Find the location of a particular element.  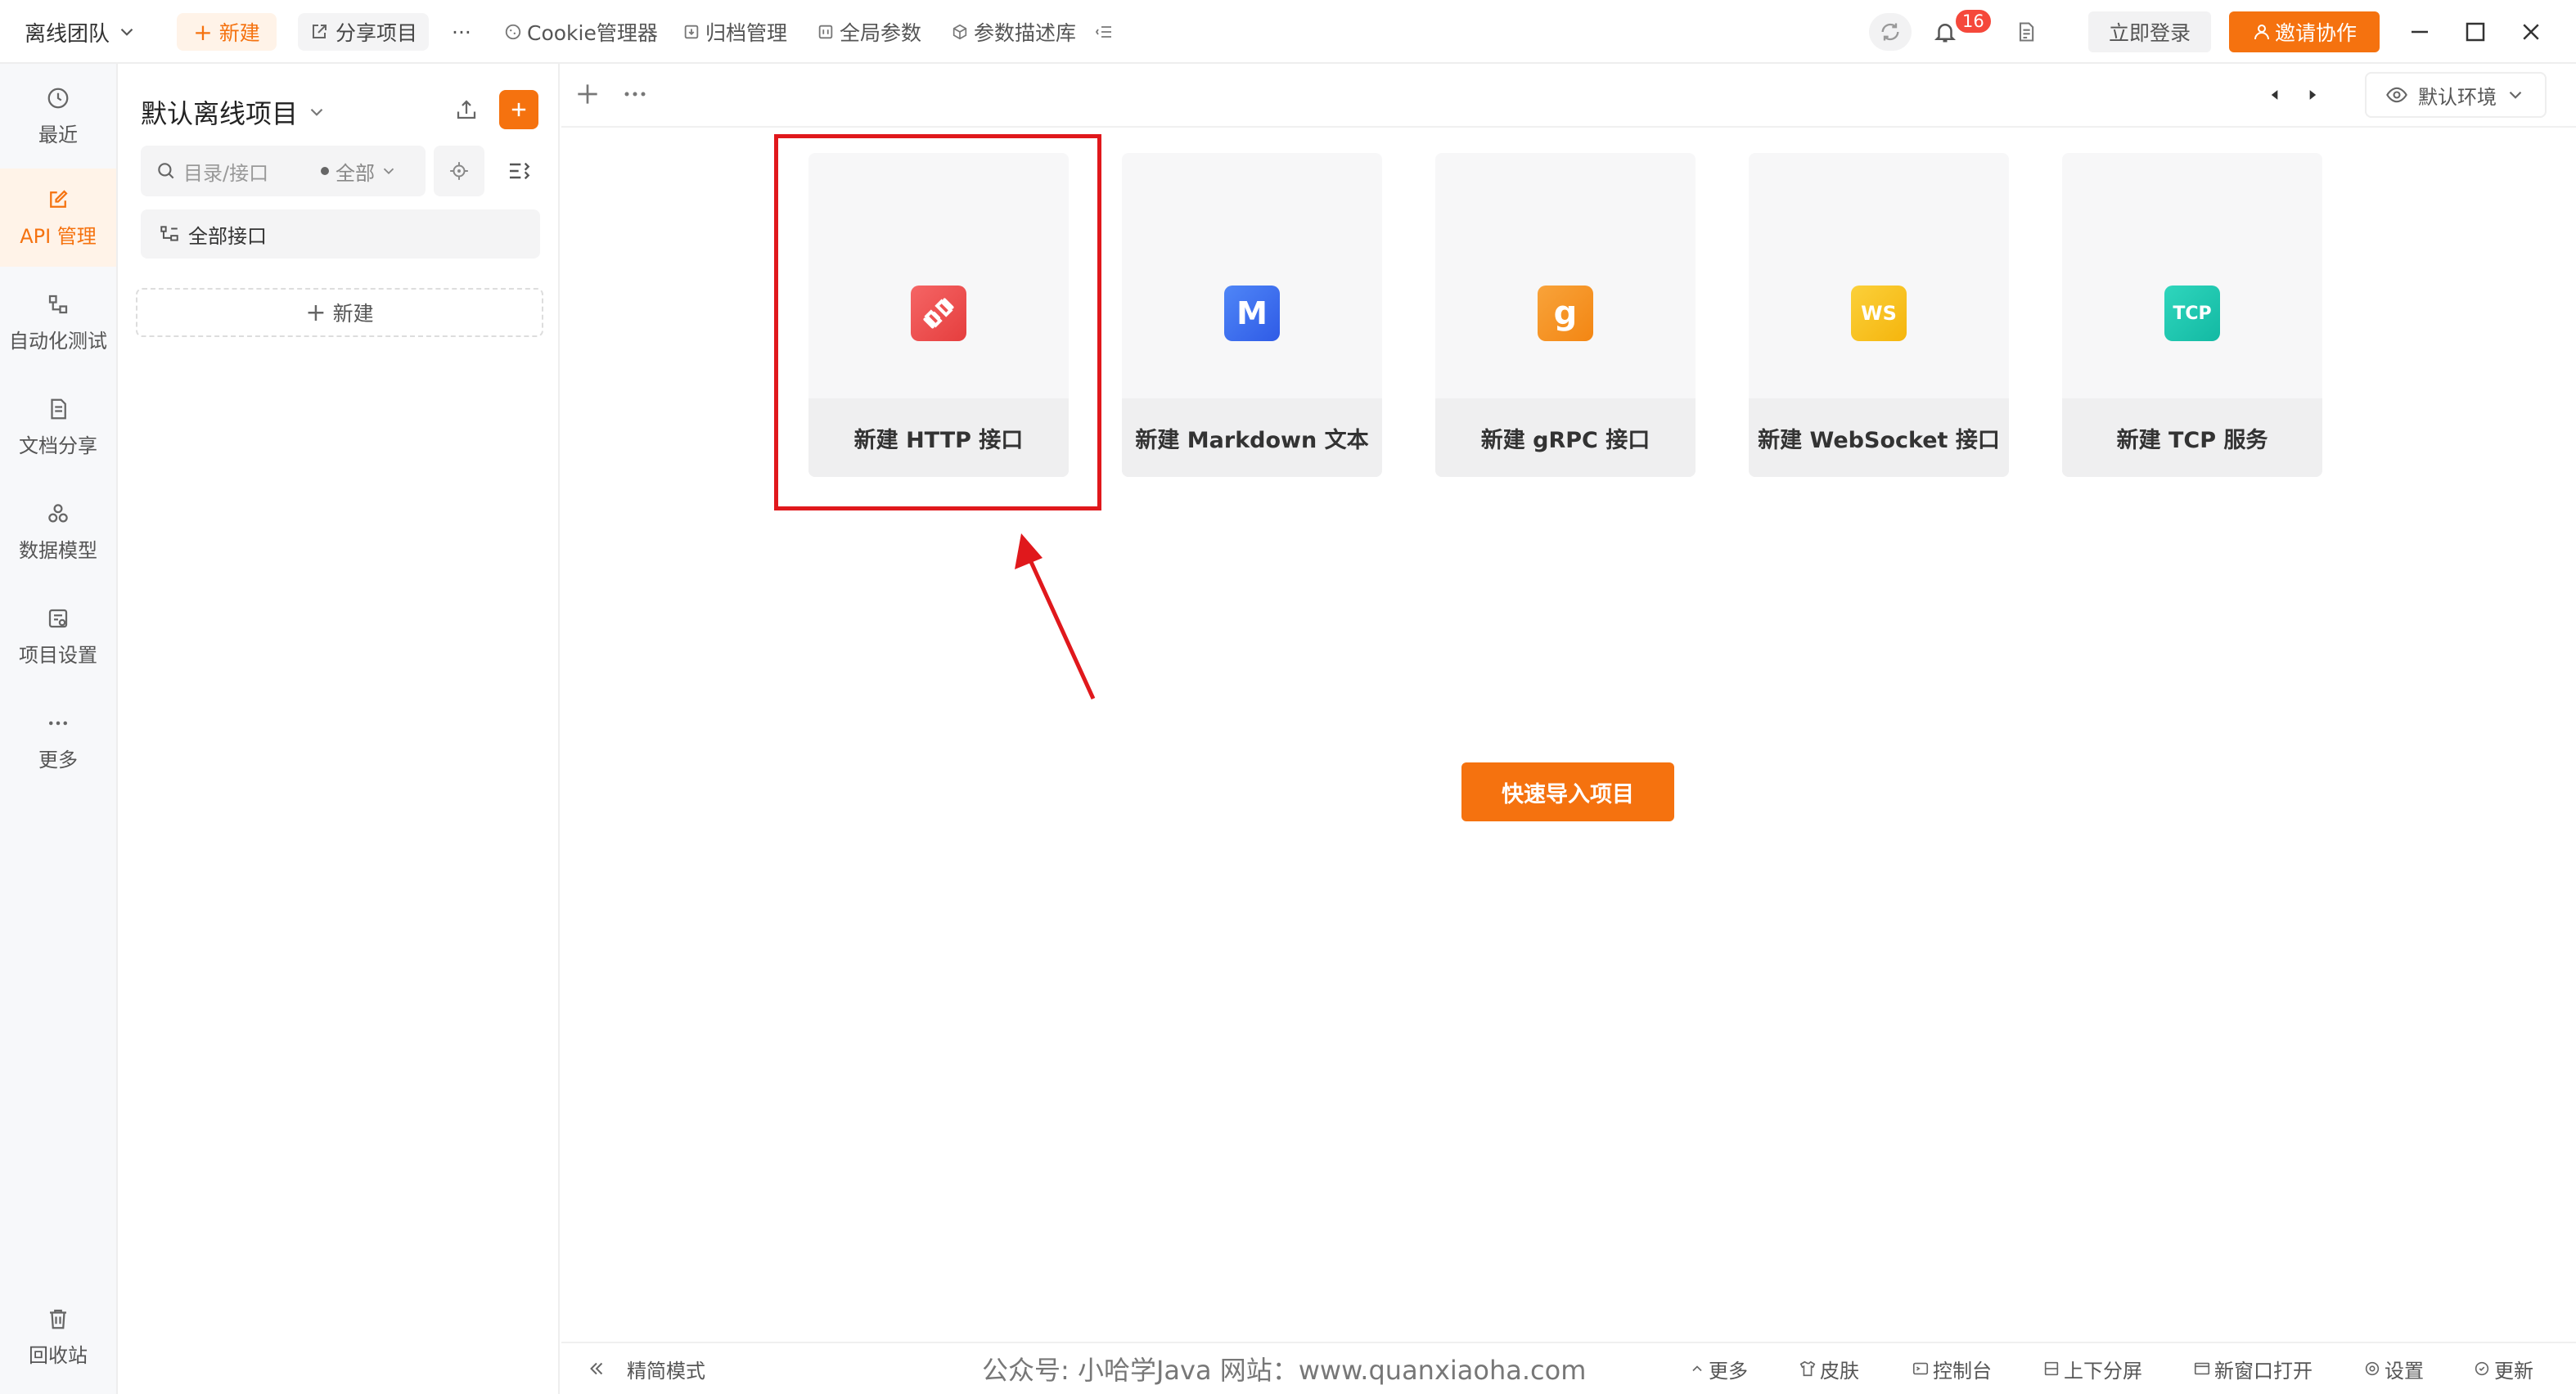

watermark-text: 公众号: 小哈学Java 网站：www.quanxiaoha.com is located at coordinates (1284, 1370).